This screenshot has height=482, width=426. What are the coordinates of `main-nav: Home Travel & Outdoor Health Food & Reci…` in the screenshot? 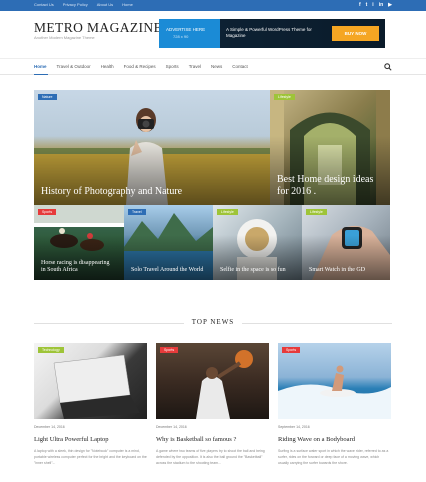 It's located at (213, 66).